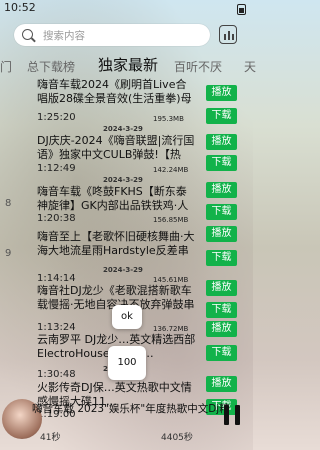  I want to click on battery-icon, so click(241, 9).